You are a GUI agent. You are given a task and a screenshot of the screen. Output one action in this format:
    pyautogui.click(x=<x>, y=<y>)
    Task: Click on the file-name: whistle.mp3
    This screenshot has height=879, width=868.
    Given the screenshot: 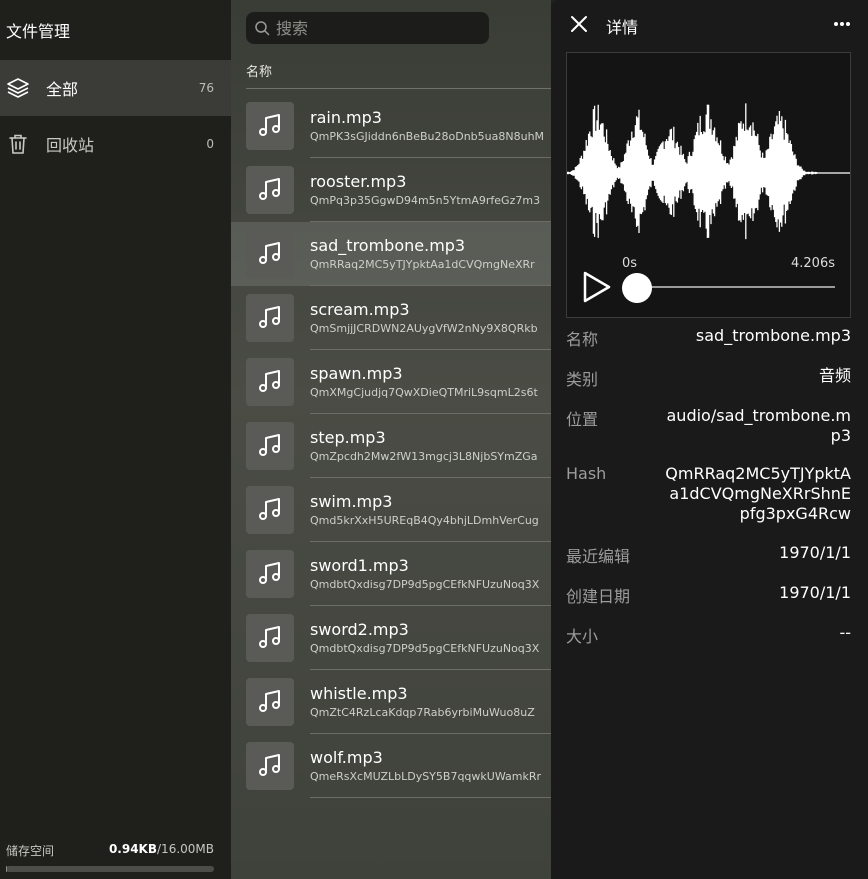 What is the action you would take?
    pyautogui.click(x=359, y=693)
    